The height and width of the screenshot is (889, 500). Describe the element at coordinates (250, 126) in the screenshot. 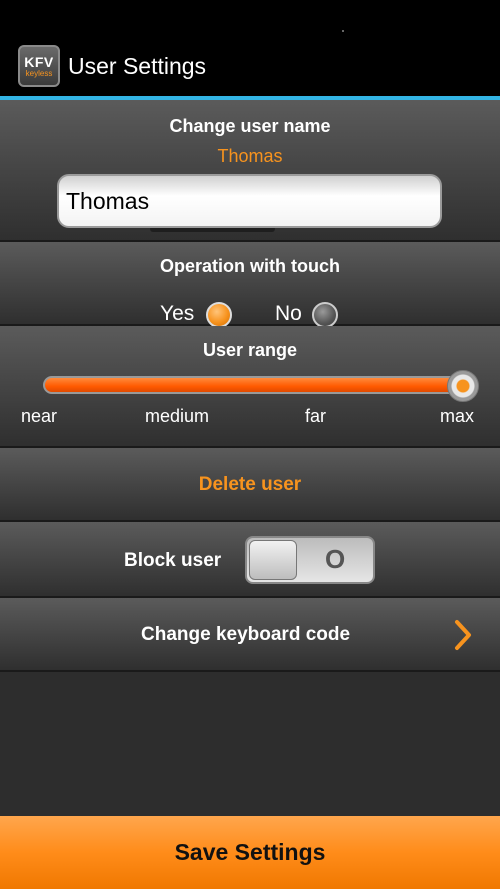

I see `username-title: Change user name` at that location.